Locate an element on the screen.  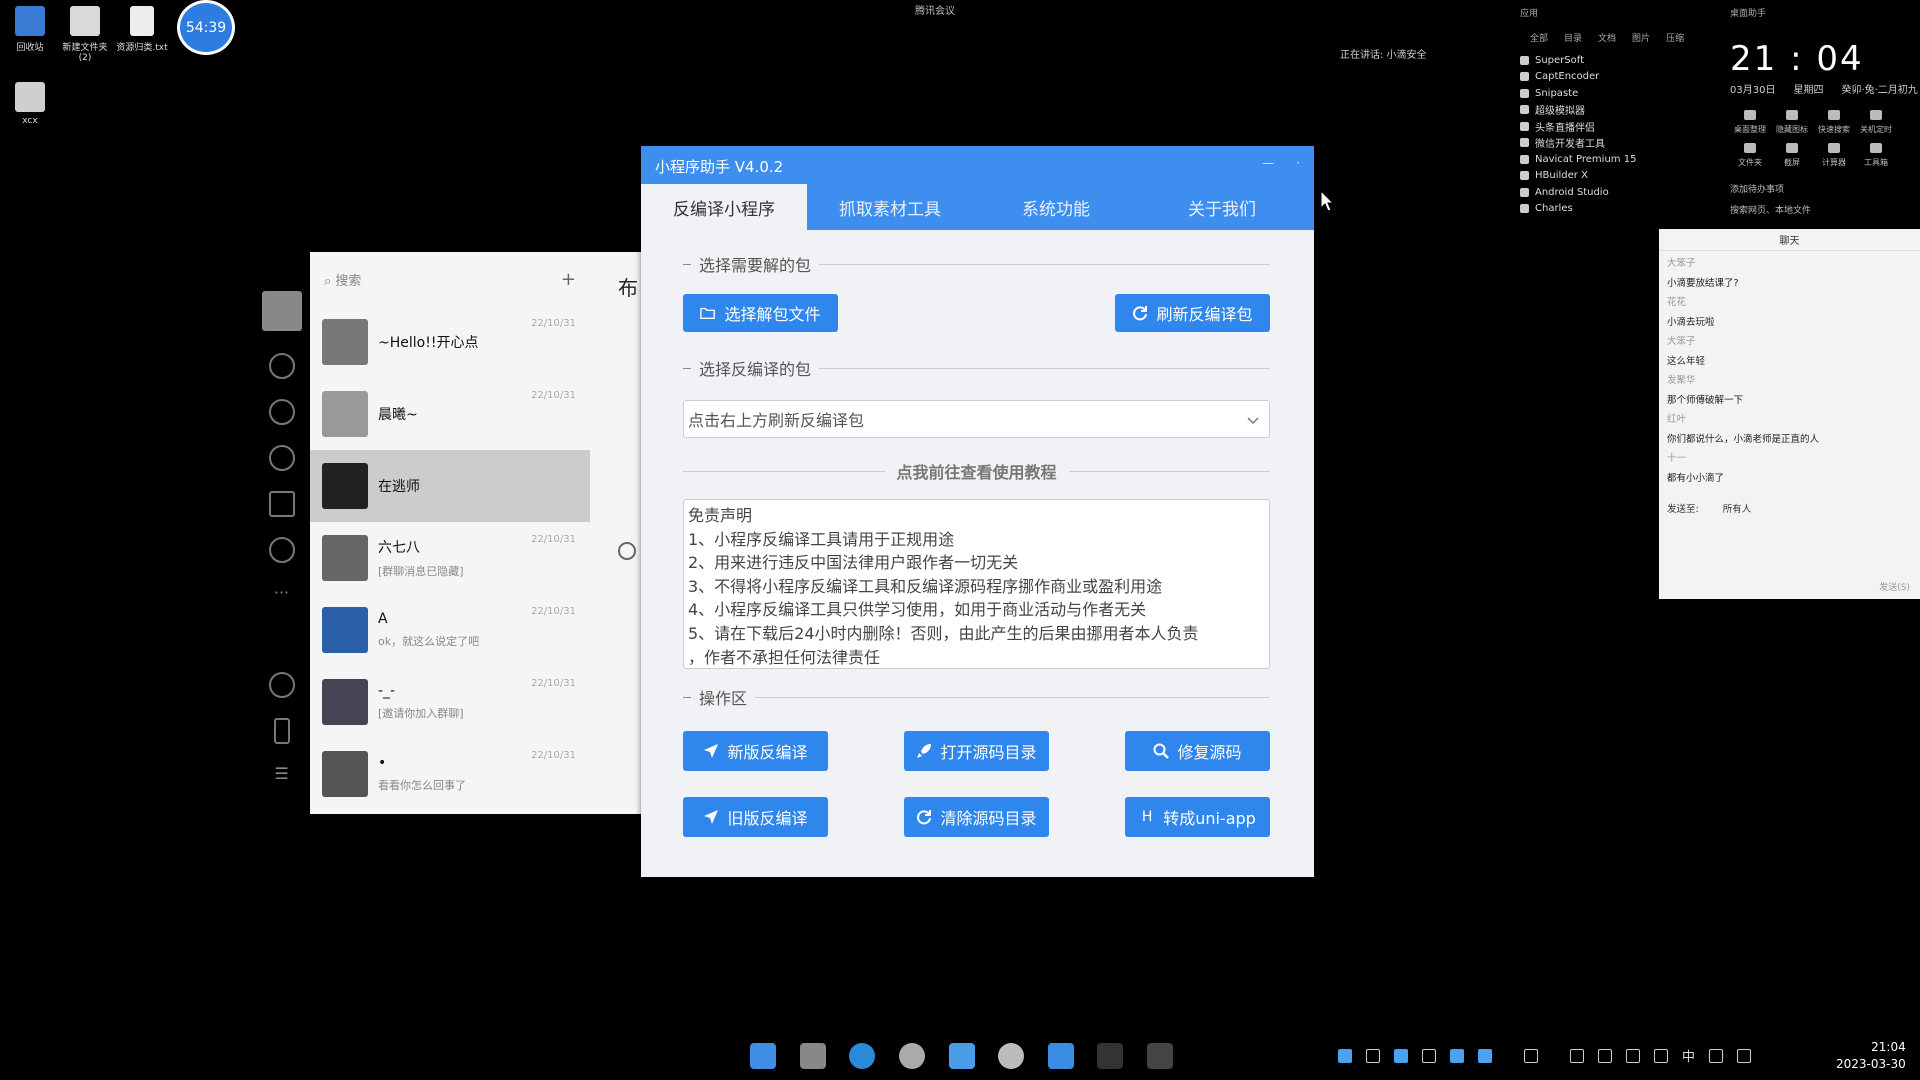
edge-icon is located at coordinates (862, 1056).